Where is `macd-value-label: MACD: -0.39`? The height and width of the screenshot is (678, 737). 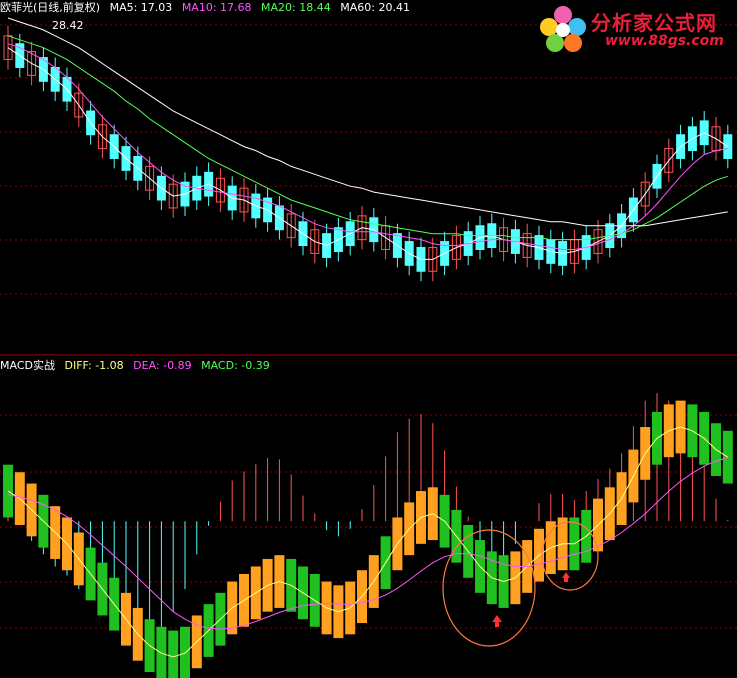
macd-value-label: MACD: -0.39 is located at coordinates (235, 365).